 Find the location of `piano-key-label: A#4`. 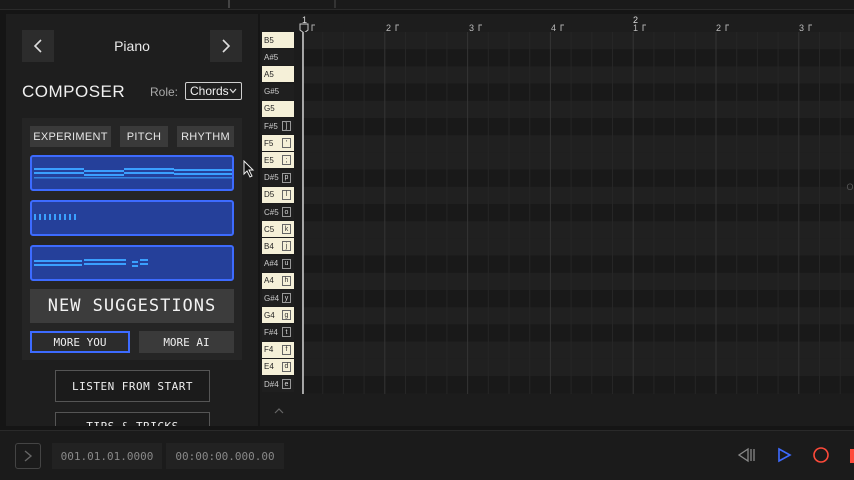

piano-key-label: A#4 is located at coordinates (271, 264).